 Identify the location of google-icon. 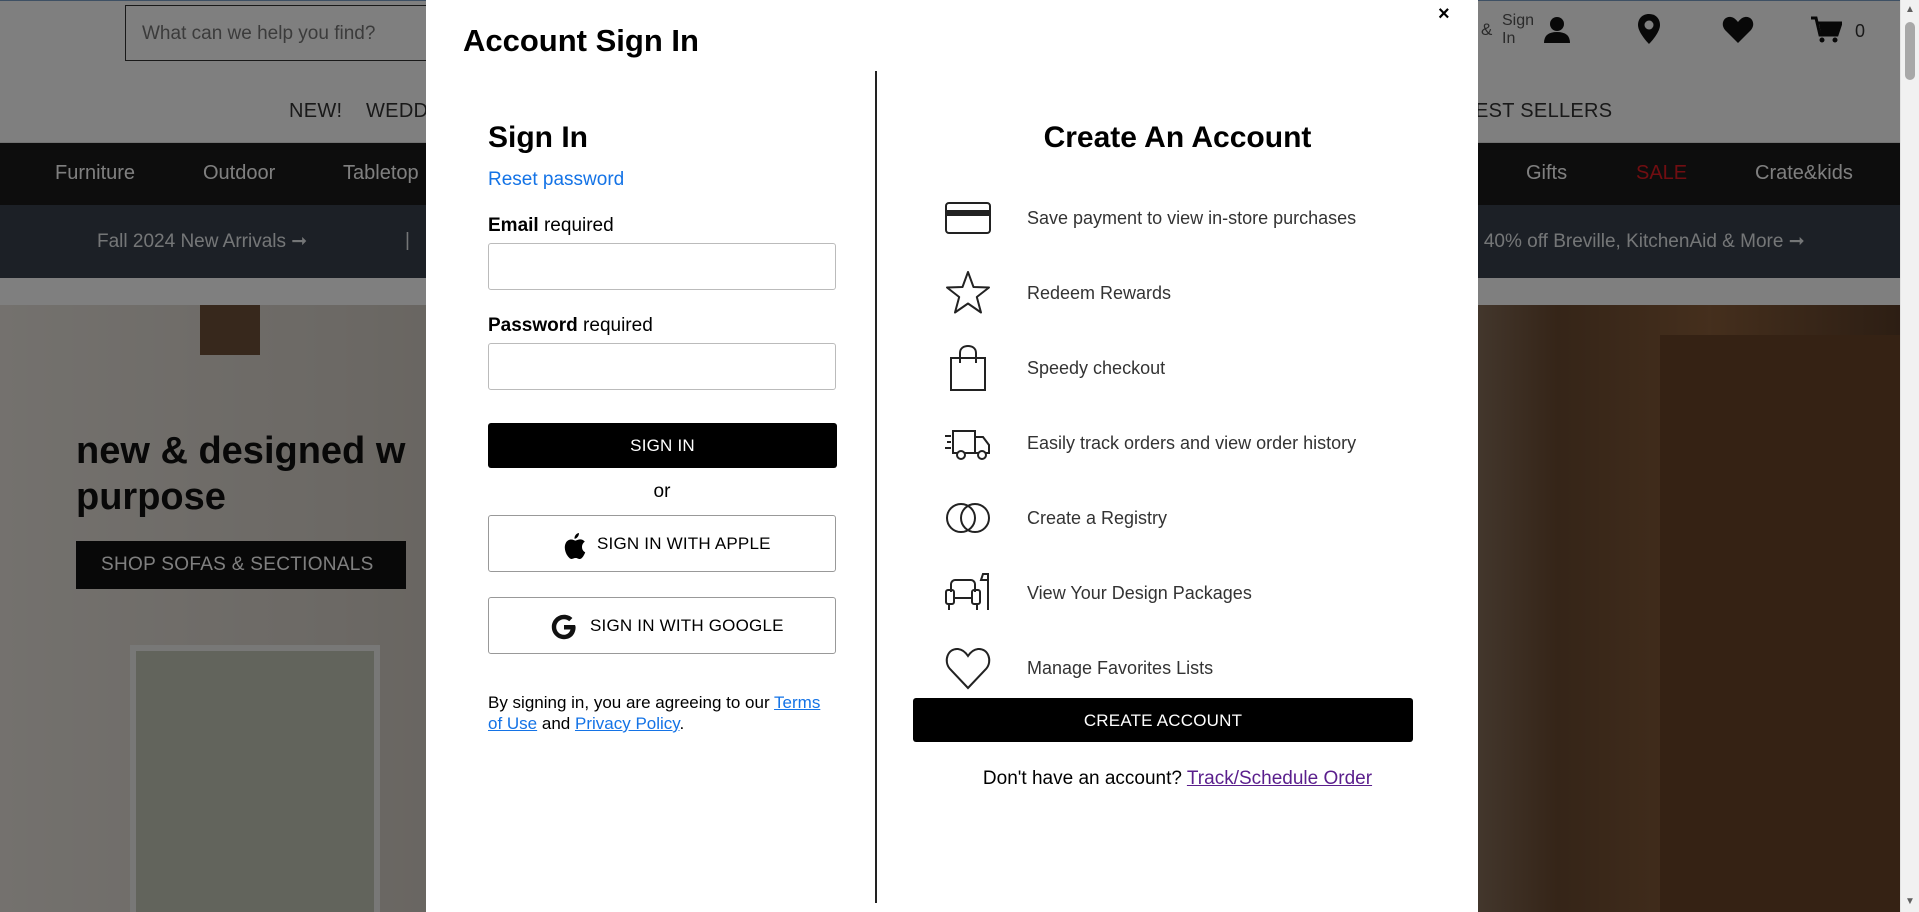
(563, 627).